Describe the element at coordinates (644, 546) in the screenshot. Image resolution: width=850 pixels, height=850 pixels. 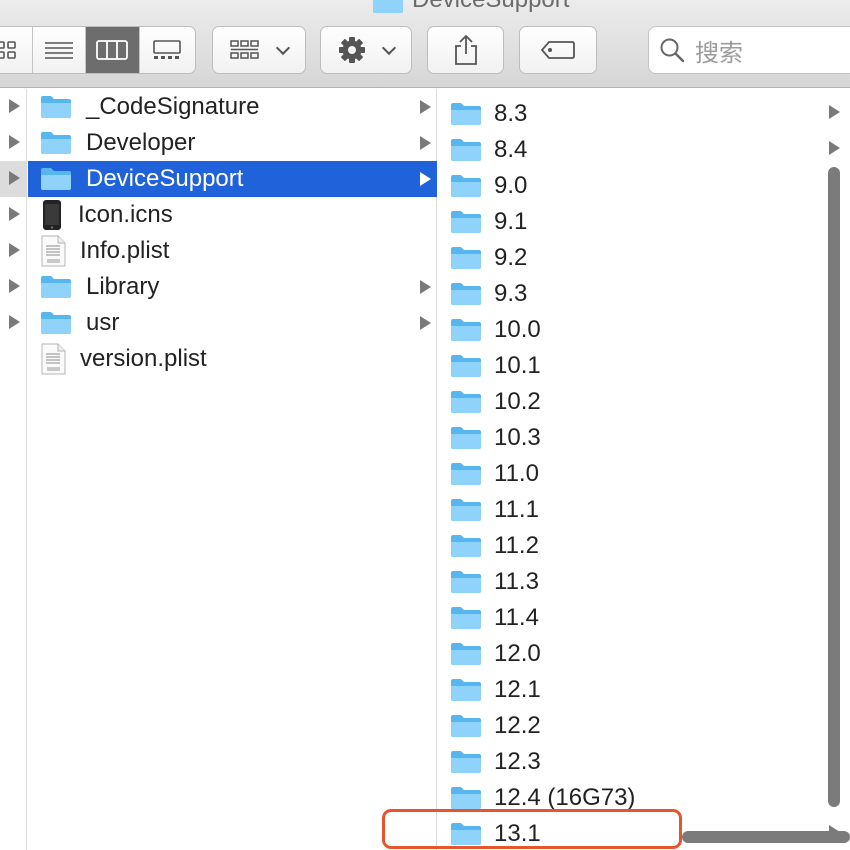
I see `list-item: 11.2` at that location.